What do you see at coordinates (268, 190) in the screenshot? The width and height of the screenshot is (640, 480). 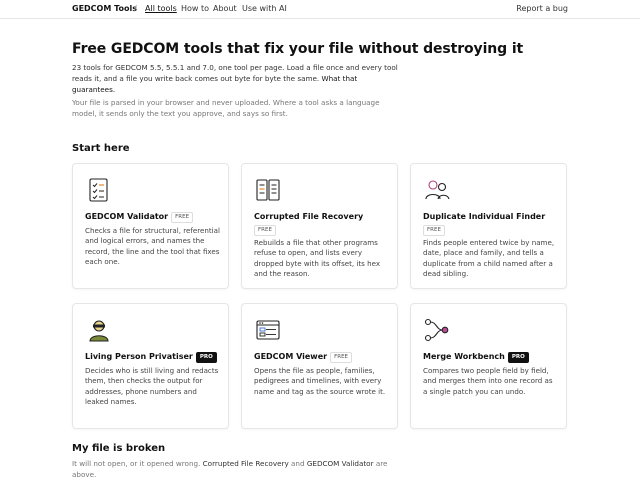 I see `file-repair-icon` at bounding box center [268, 190].